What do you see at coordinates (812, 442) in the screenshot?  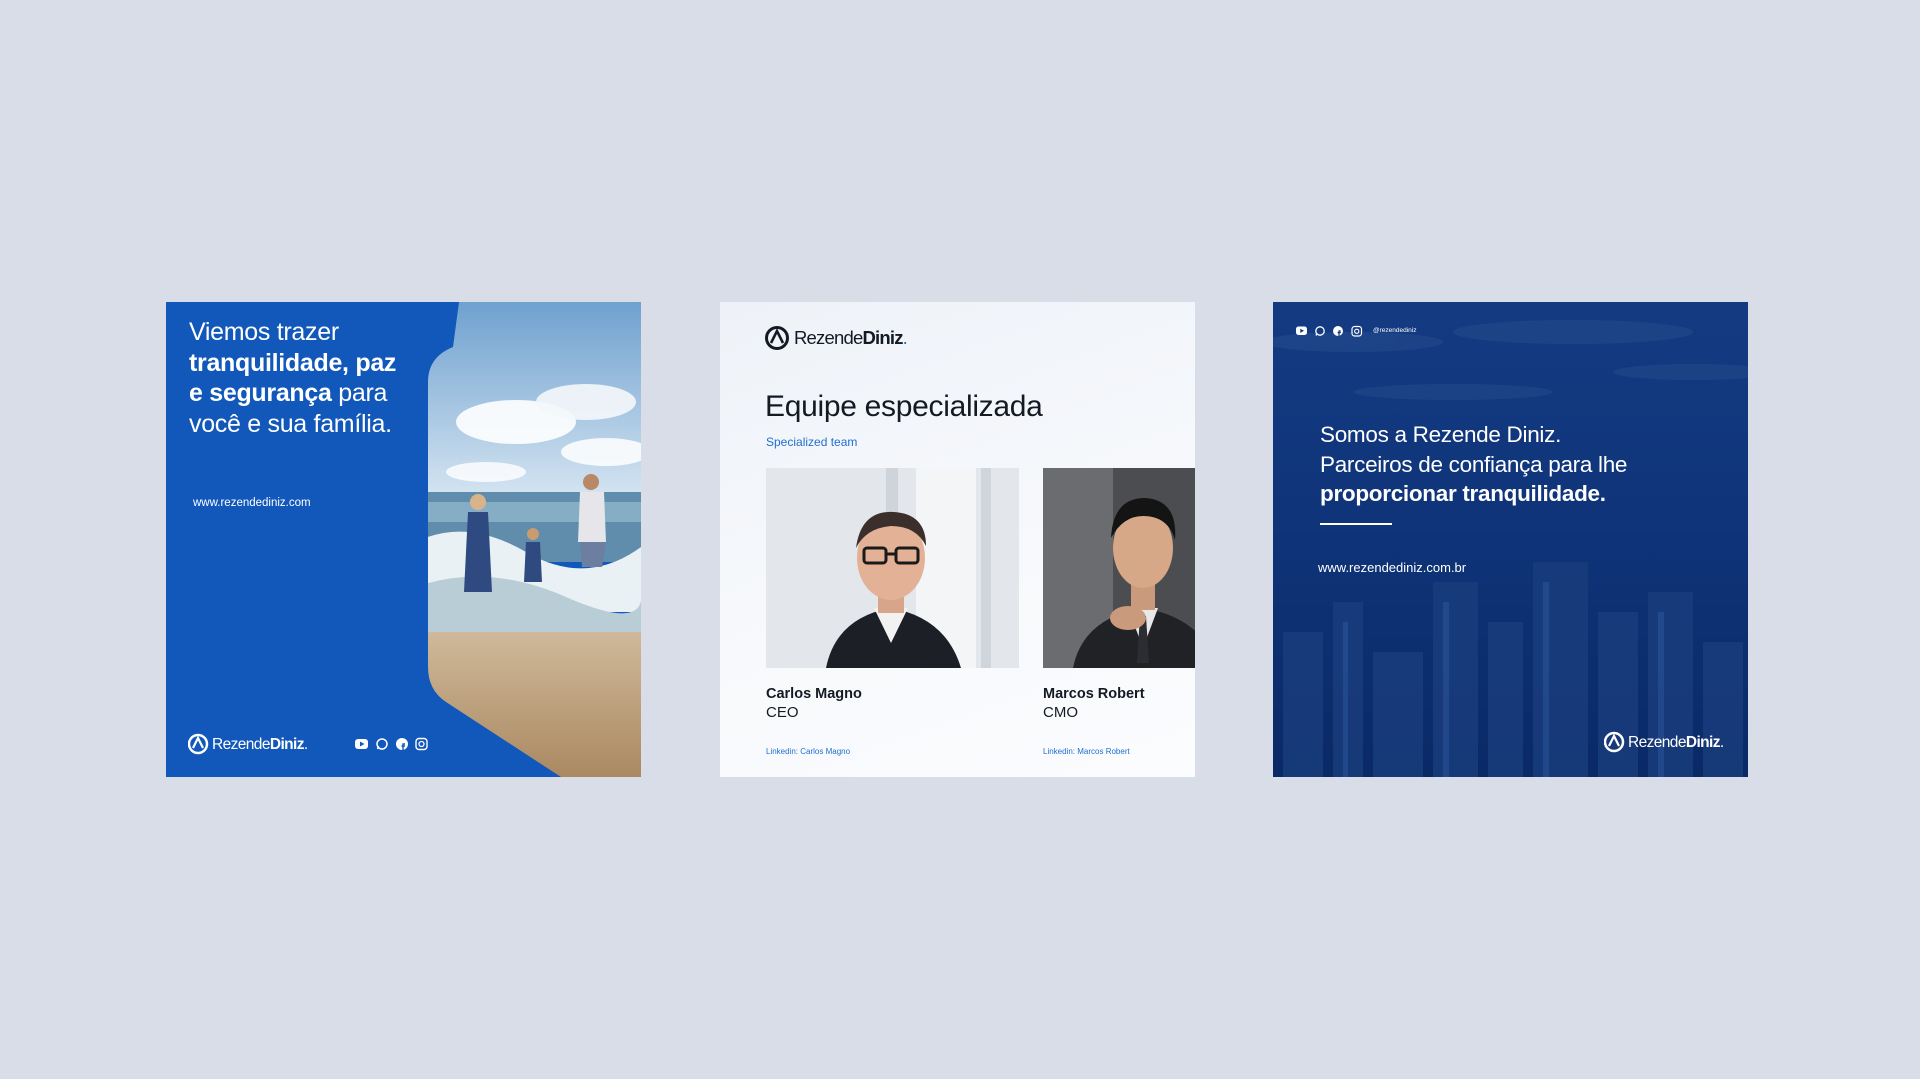 I see `page-subtitle: Specialized team` at bounding box center [812, 442].